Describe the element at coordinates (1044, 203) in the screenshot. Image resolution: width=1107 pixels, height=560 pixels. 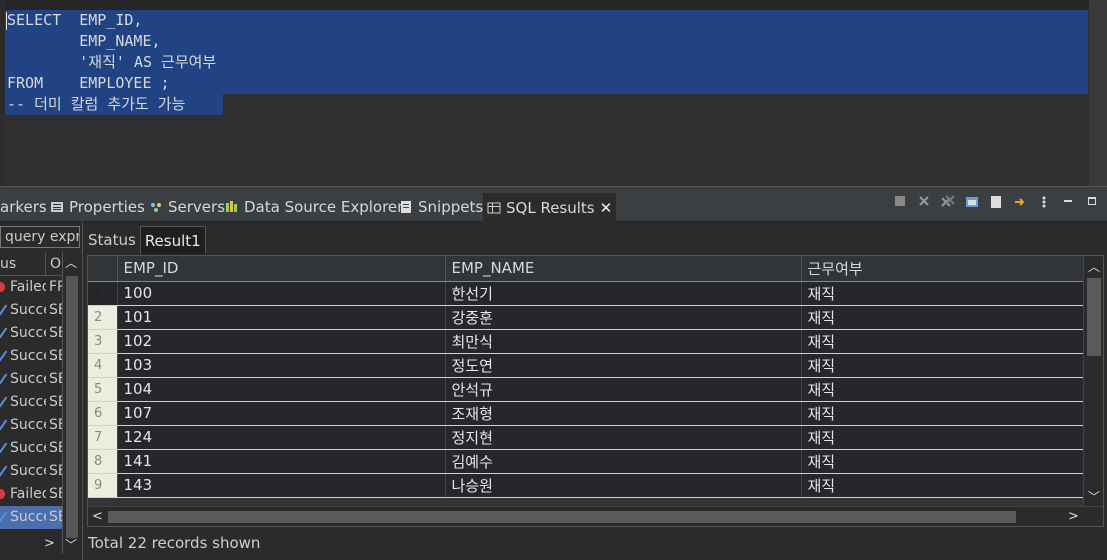
I see `view-menu-icon` at that location.